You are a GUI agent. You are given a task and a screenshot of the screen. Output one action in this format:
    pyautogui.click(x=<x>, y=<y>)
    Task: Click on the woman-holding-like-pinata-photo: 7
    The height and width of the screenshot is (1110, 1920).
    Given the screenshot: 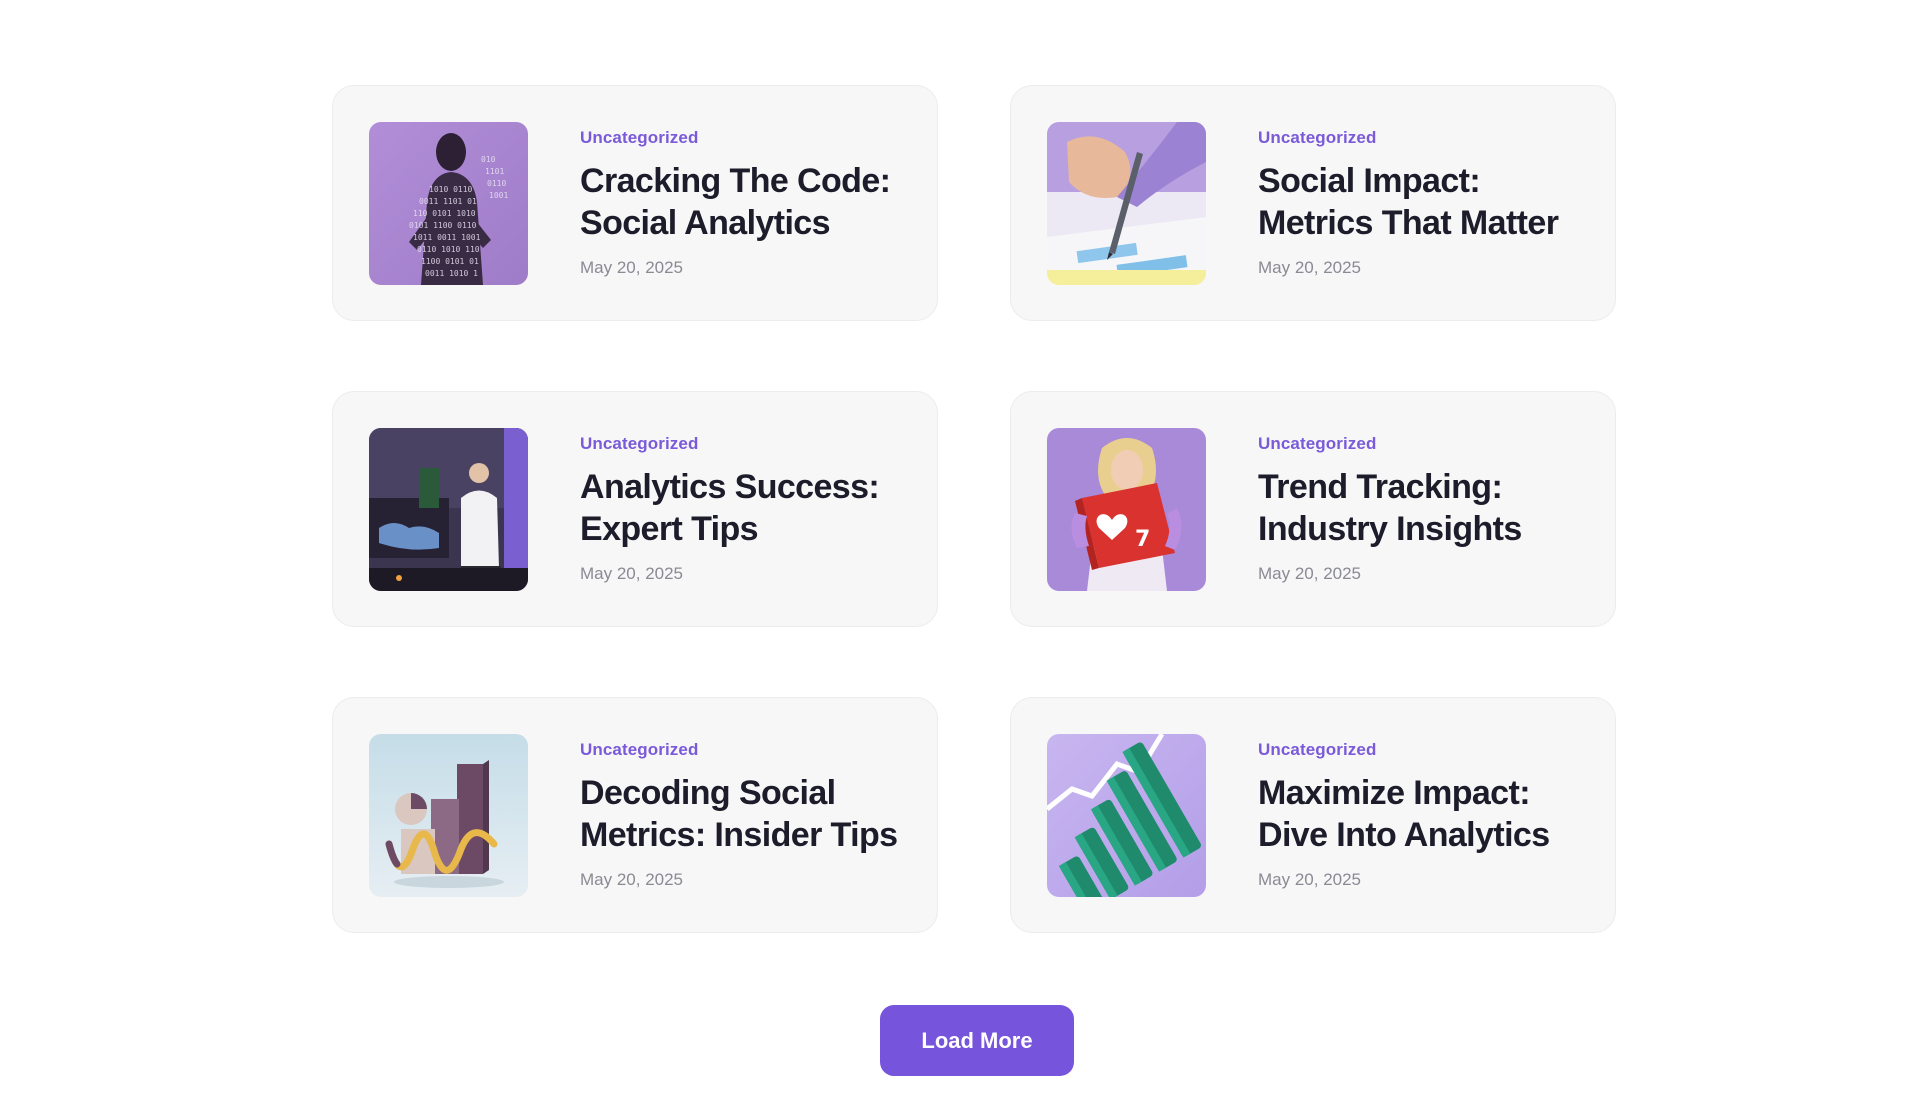 What is the action you would take?
    pyautogui.click(x=1126, y=509)
    